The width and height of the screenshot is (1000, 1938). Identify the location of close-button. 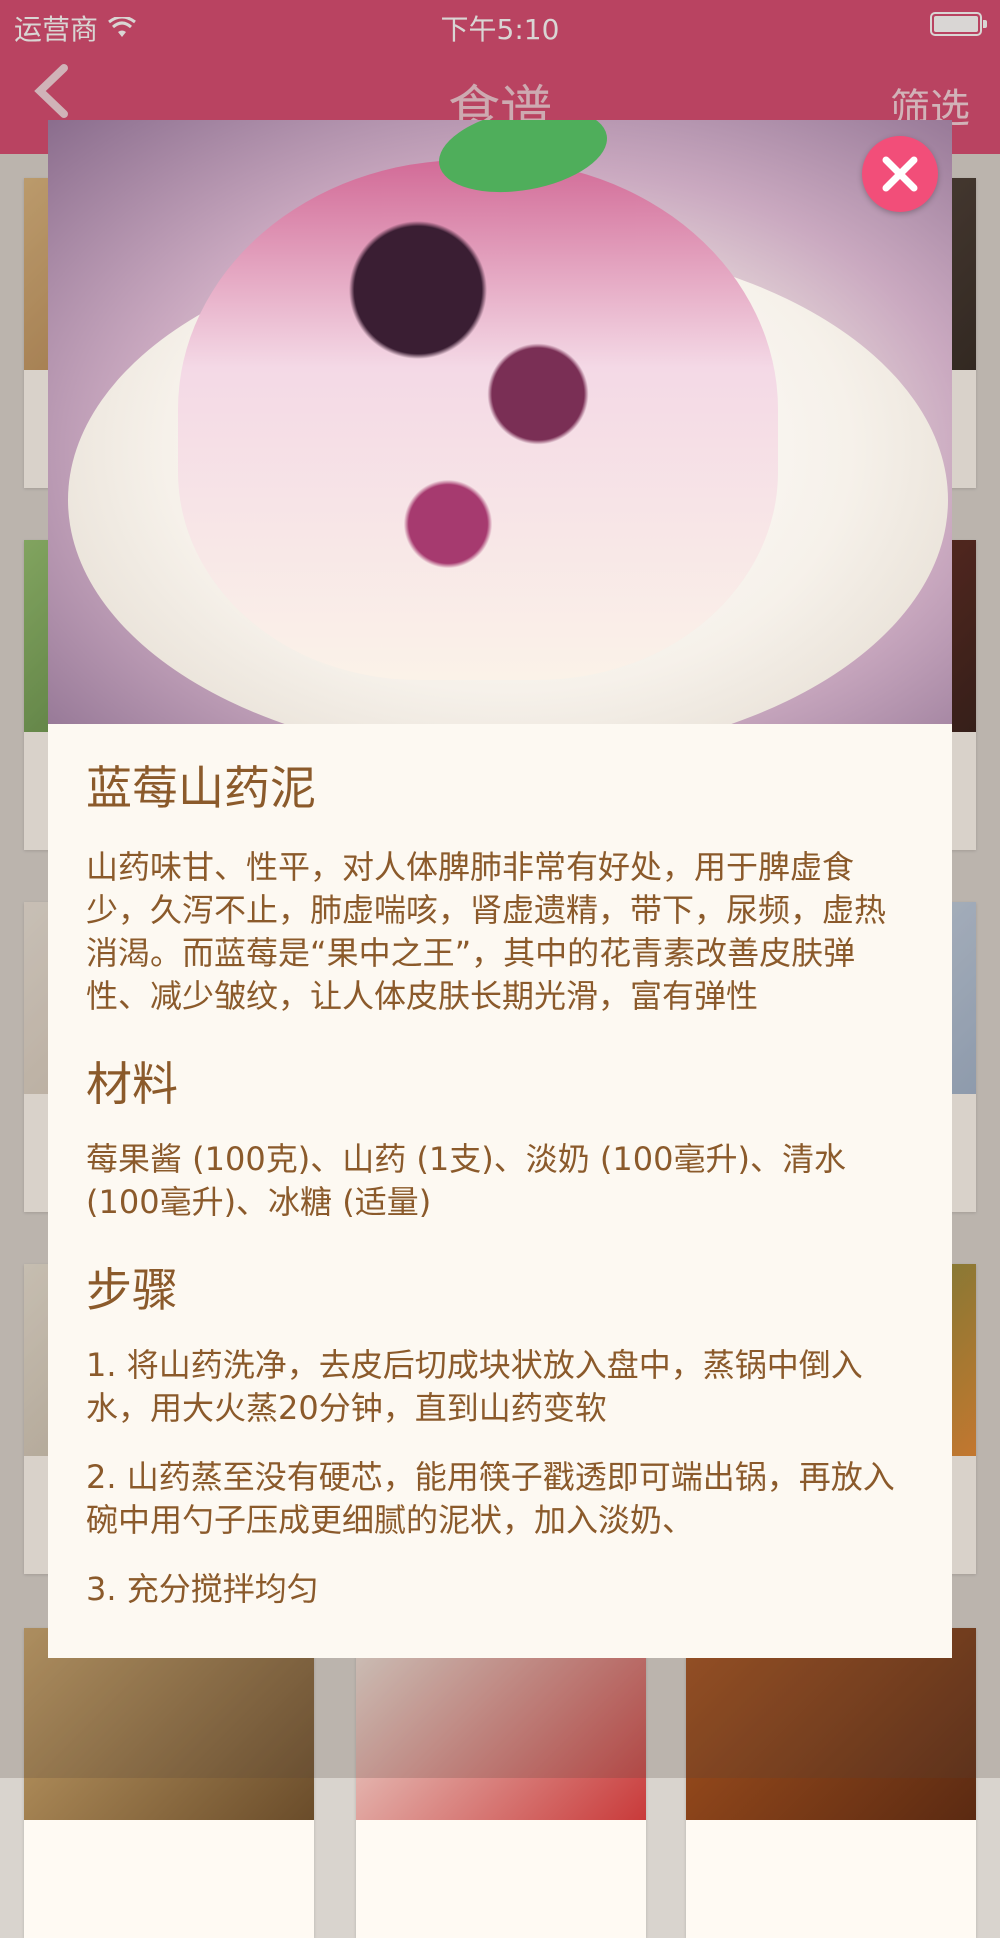
(900, 174).